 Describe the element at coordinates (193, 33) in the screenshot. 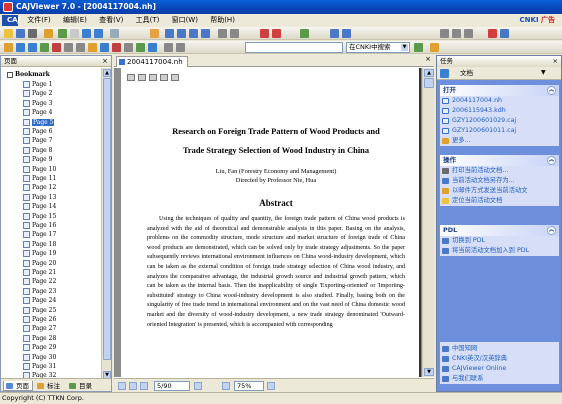

I see `next-page-icon` at that location.